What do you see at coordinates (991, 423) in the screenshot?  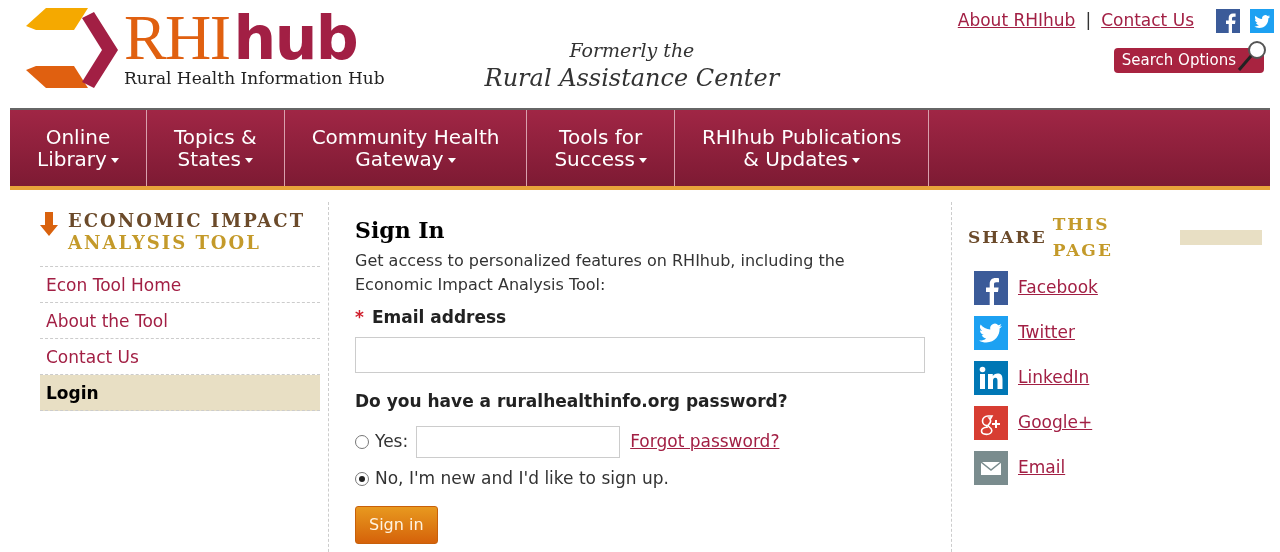 I see `google-plus-icon` at bounding box center [991, 423].